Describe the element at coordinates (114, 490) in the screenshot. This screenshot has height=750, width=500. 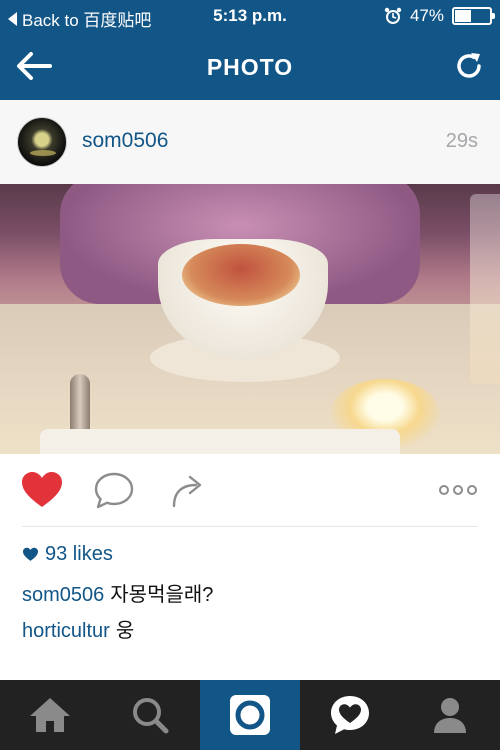
I see `comment-icon` at that location.